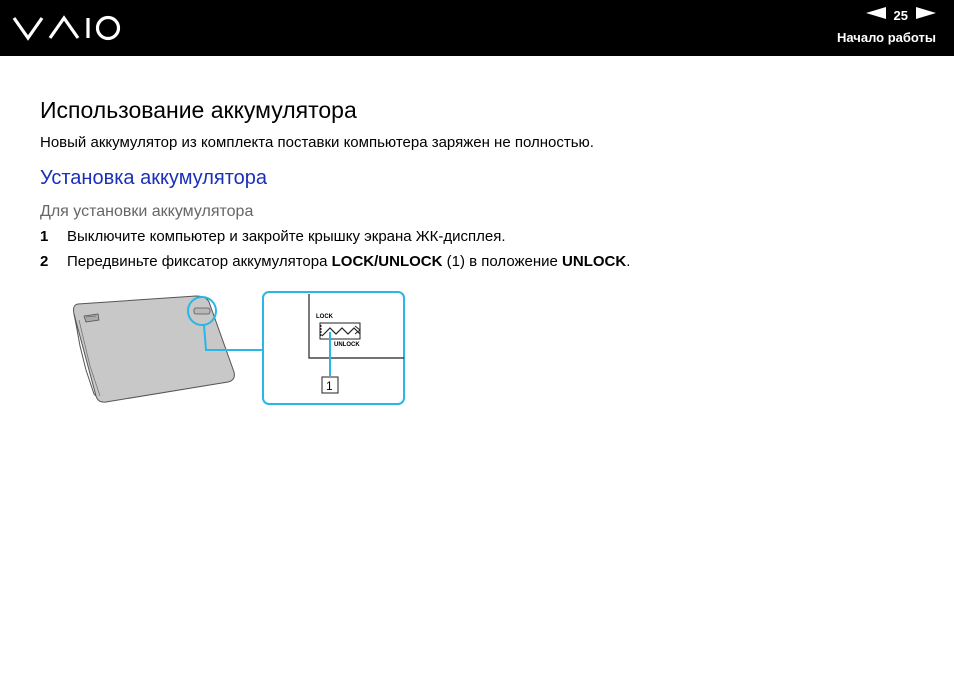  Describe the element at coordinates (628, 261) in the screenshot. I see `step-text-part: .` at that location.